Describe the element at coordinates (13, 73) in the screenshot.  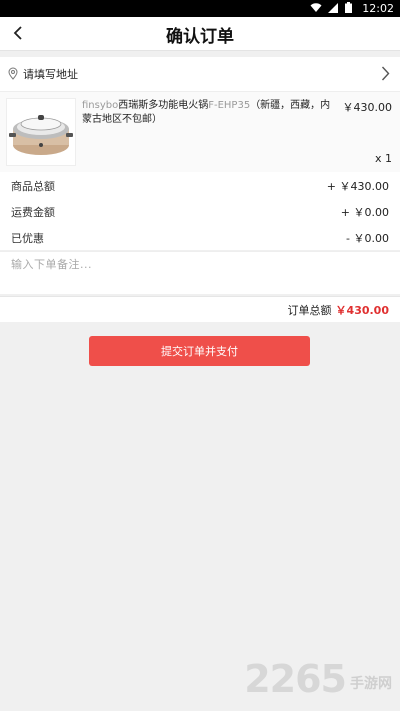
I see `location-pin-icon` at that location.